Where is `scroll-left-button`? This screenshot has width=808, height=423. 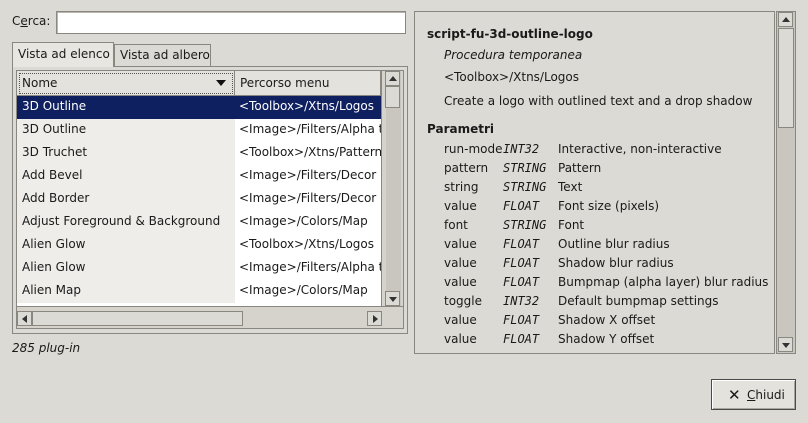
scroll-left-button is located at coordinates (24, 318).